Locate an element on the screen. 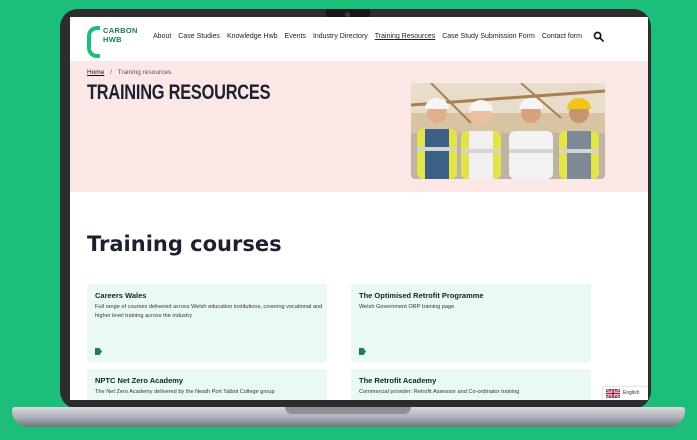  nav-about: About is located at coordinates (162, 36).